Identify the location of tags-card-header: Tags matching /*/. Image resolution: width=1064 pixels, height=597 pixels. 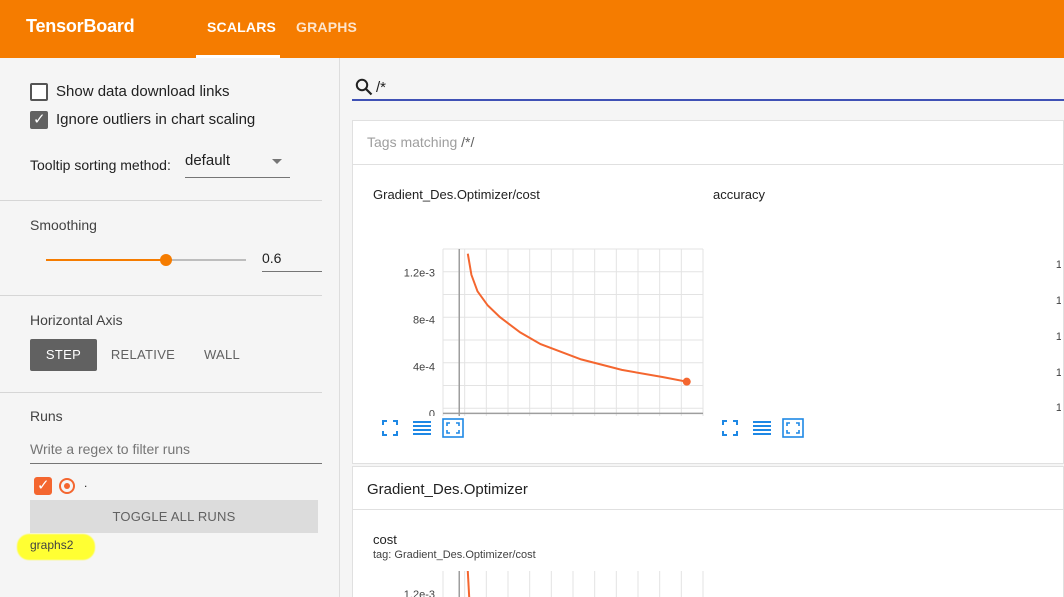
(420, 142).